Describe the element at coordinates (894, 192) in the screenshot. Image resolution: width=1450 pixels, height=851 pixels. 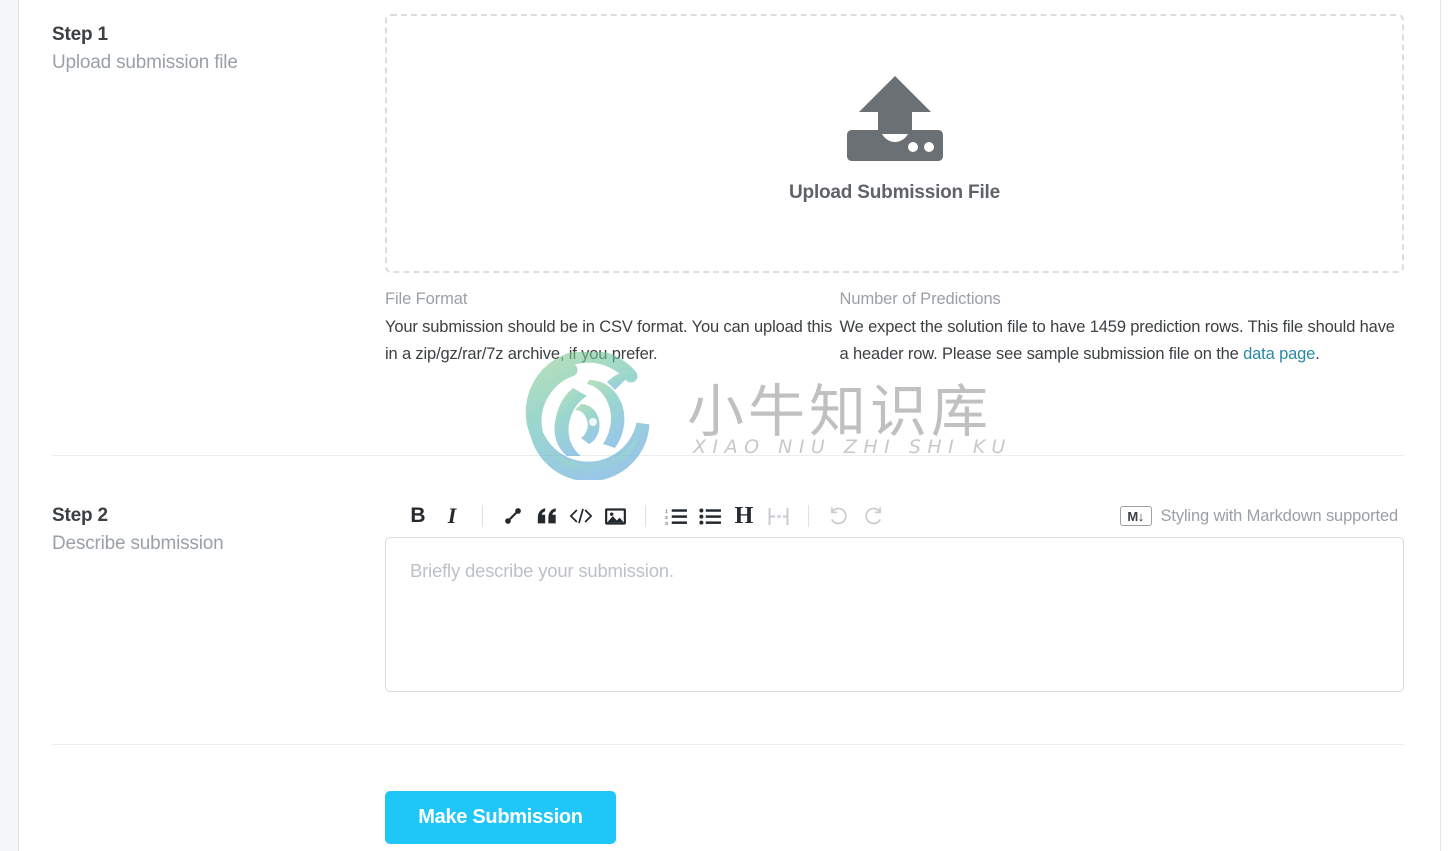
I see `upload-caption: Upload Submission File` at that location.